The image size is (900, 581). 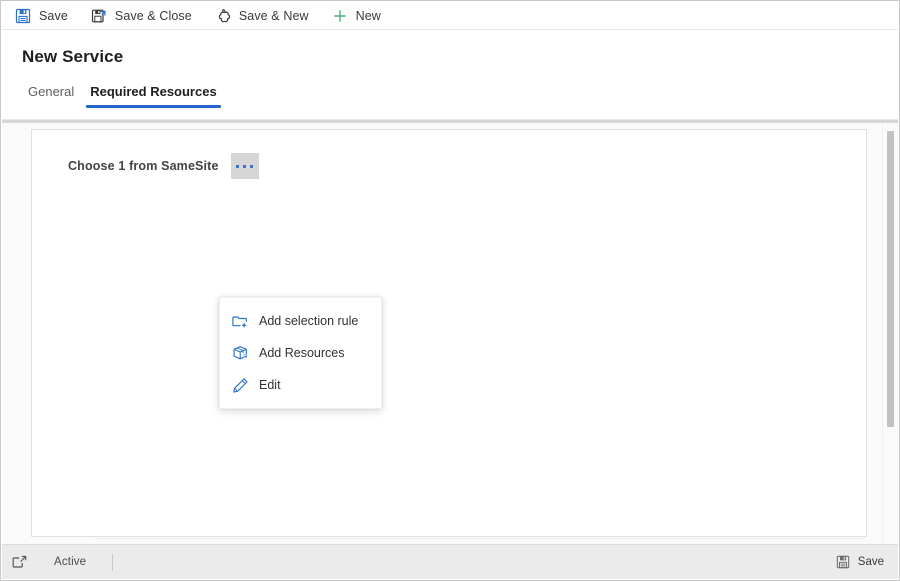 I want to click on statusbar-save-button: Save, so click(x=859, y=562).